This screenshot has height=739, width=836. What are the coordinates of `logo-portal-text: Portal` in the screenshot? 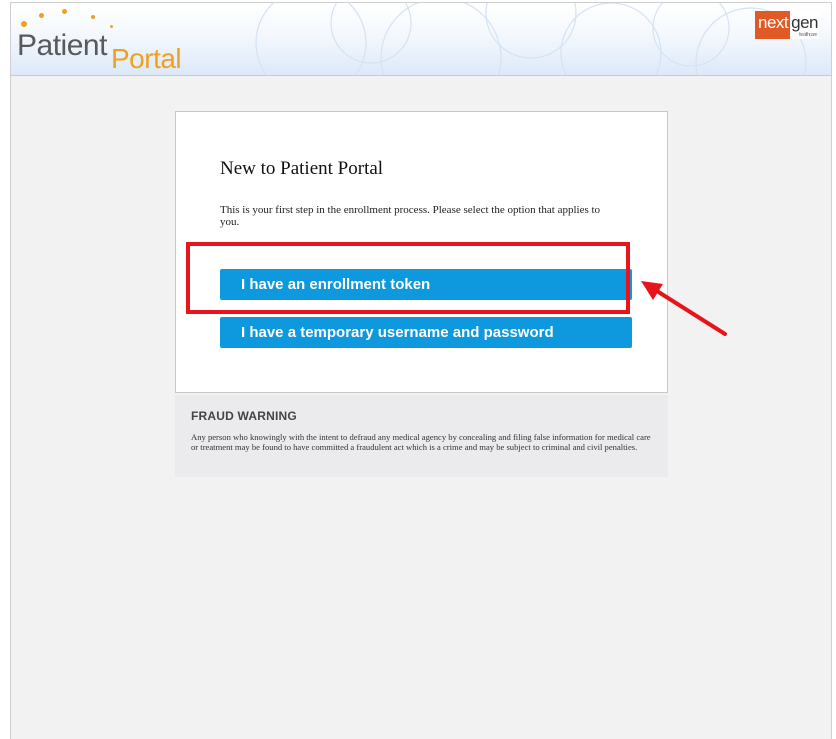 It's located at (146, 58).